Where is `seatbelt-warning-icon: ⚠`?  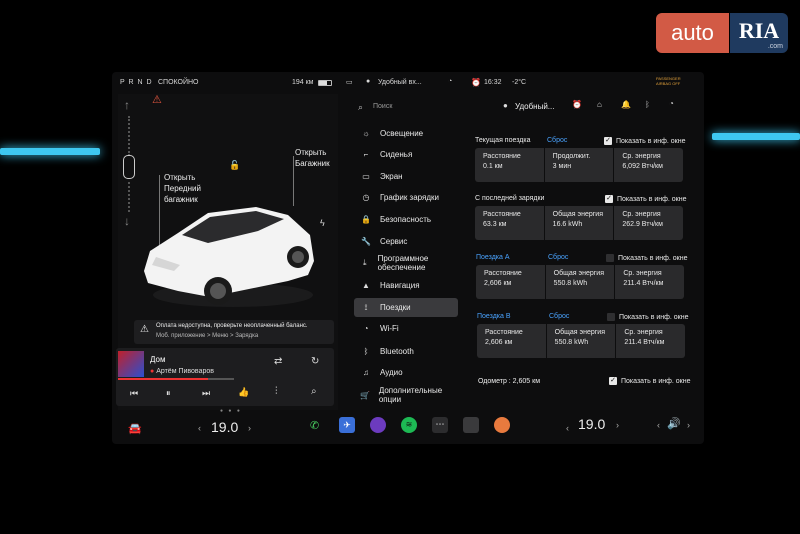
seatbelt-warning-icon: ⚠ is located at coordinates (157, 100).